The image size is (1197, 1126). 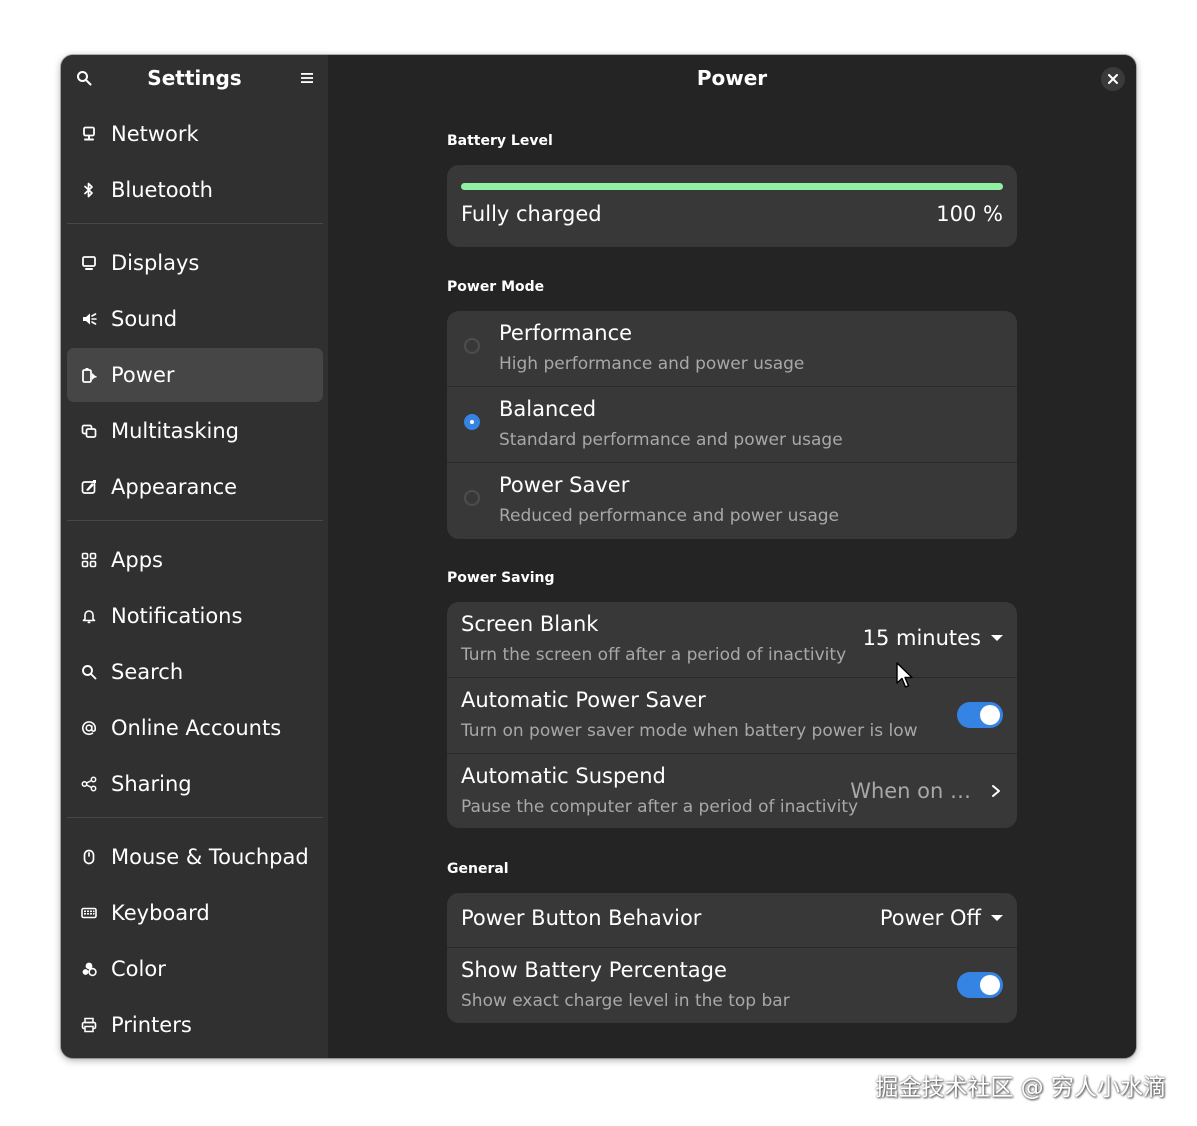 I want to click on main-menu-button, so click(x=307, y=78).